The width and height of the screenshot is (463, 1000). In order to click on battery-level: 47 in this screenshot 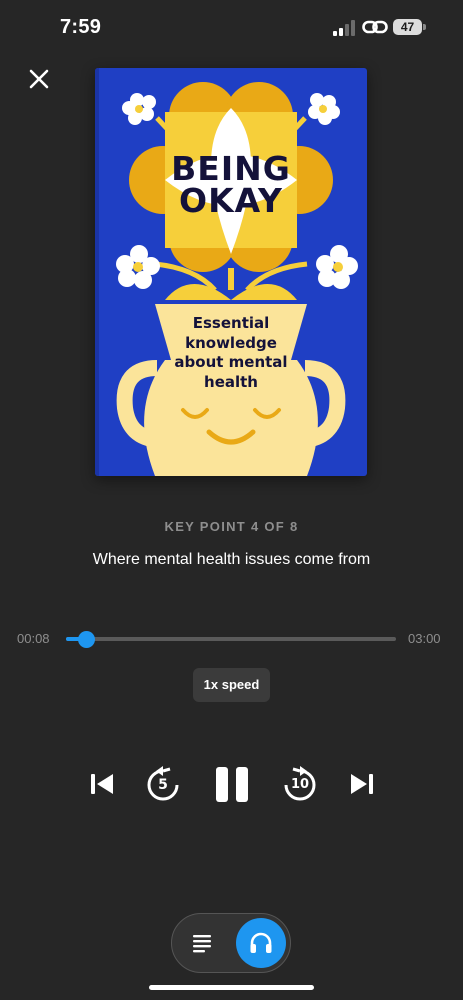, I will do `click(407, 27)`.